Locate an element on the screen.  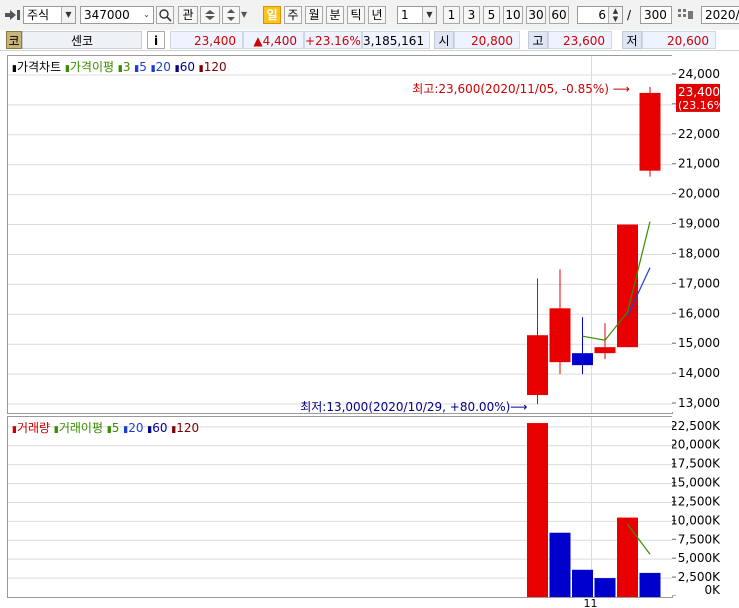
low-label: 저 is located at coordinates (632, 40).